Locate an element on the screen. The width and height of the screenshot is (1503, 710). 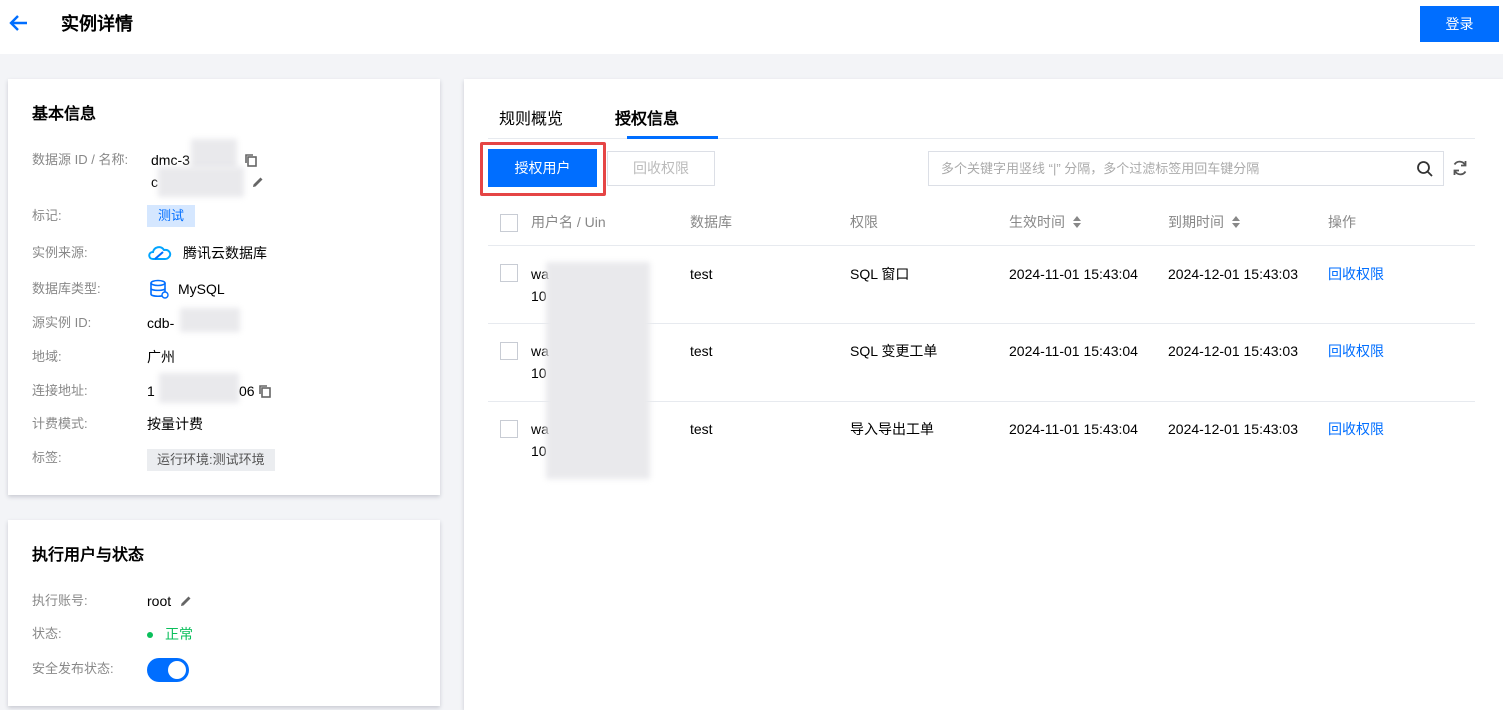
status-dot-icon is located at coordinates (150, 635).